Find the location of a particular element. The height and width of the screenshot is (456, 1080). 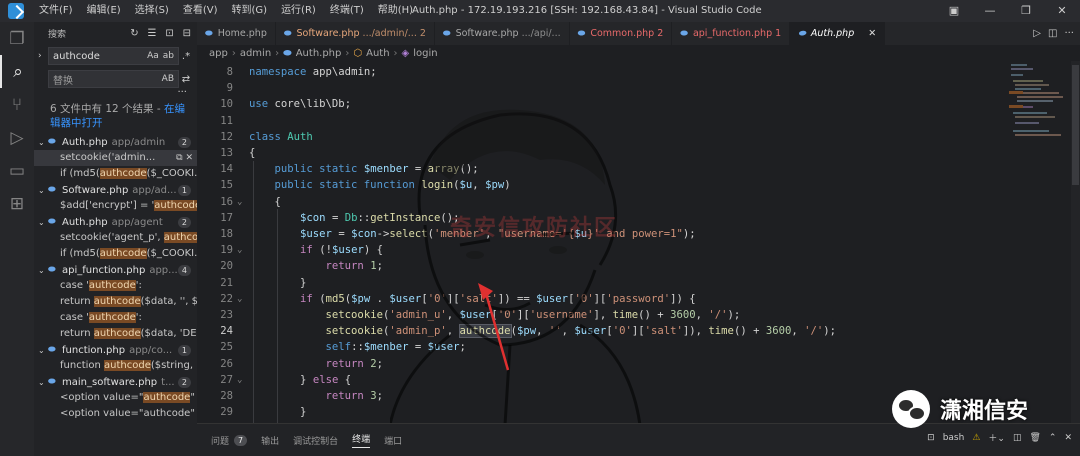

search-icon: ⌕ is located at coordinates (17, 71).